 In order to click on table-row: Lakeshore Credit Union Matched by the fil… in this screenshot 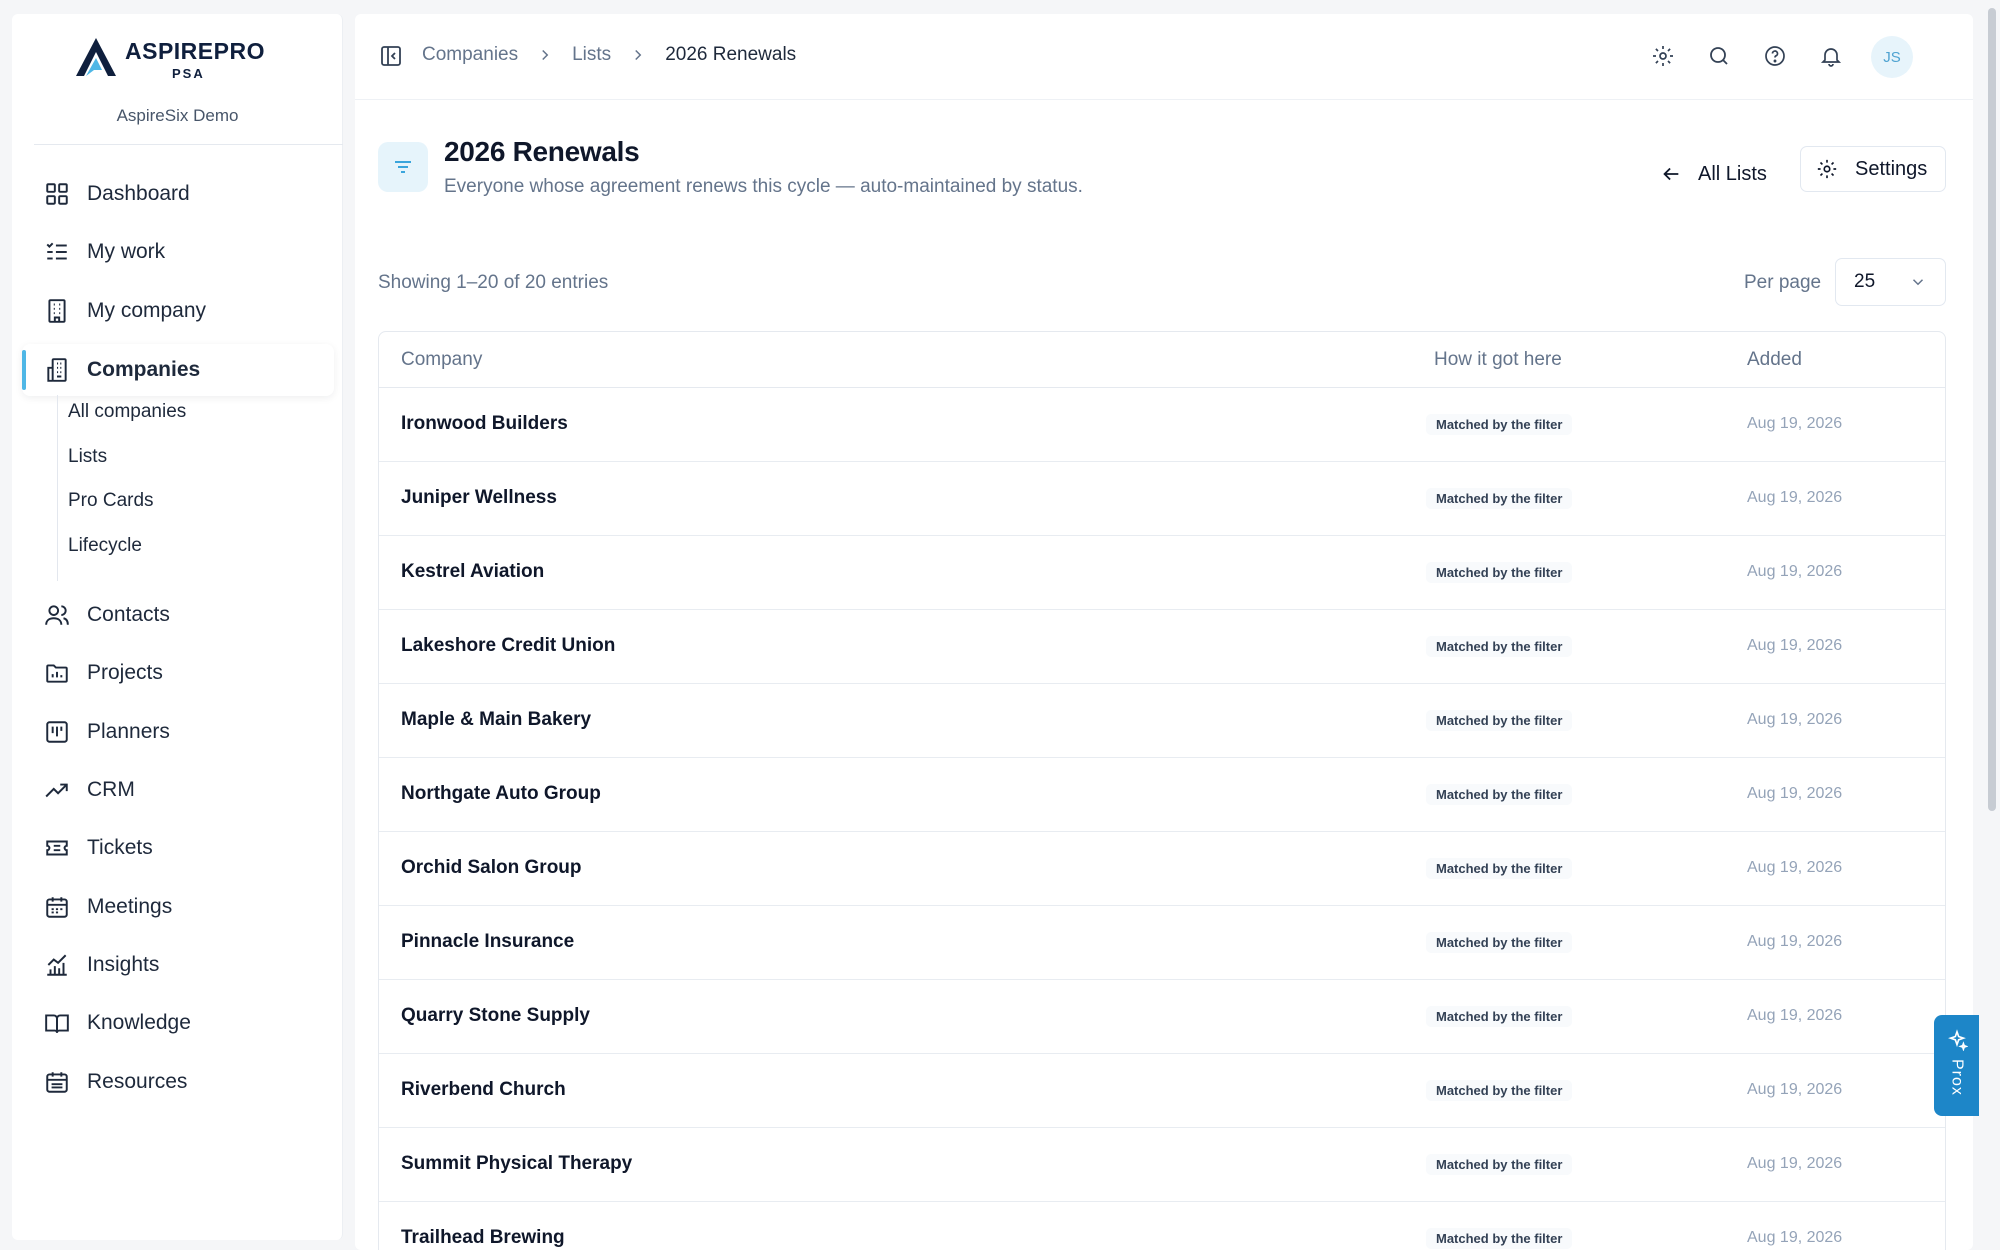, I will do `click(1162, 647)`.